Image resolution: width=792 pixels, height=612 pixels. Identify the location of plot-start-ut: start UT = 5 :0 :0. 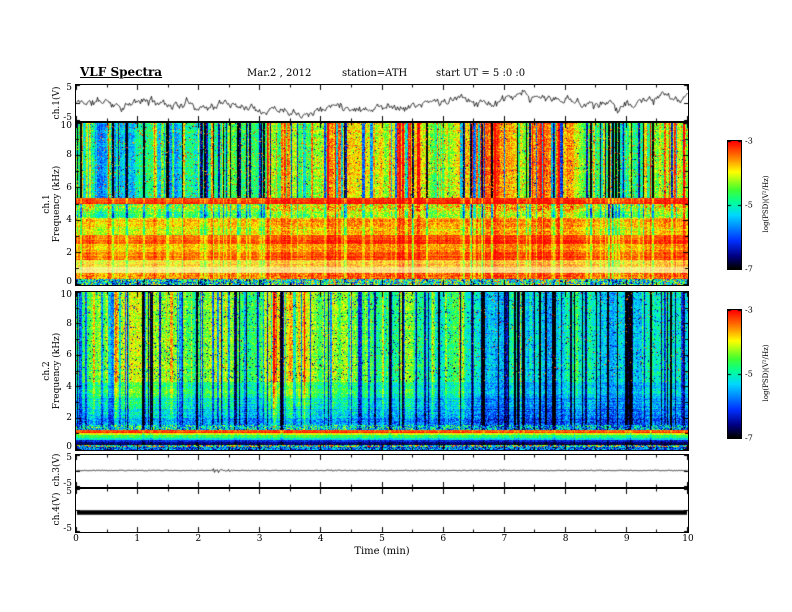
(481, 73).